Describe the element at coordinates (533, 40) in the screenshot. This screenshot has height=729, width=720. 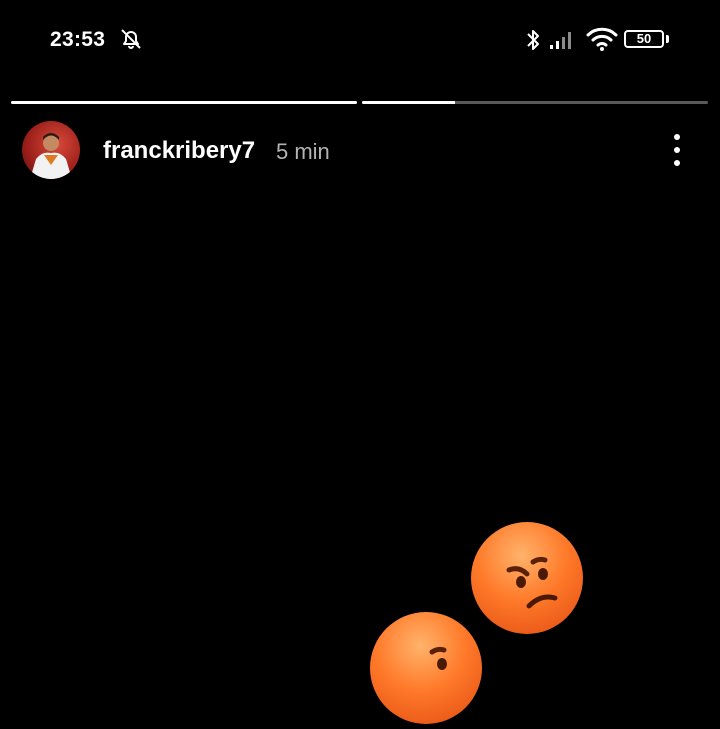
I see `bluetooth-icon` at that location.